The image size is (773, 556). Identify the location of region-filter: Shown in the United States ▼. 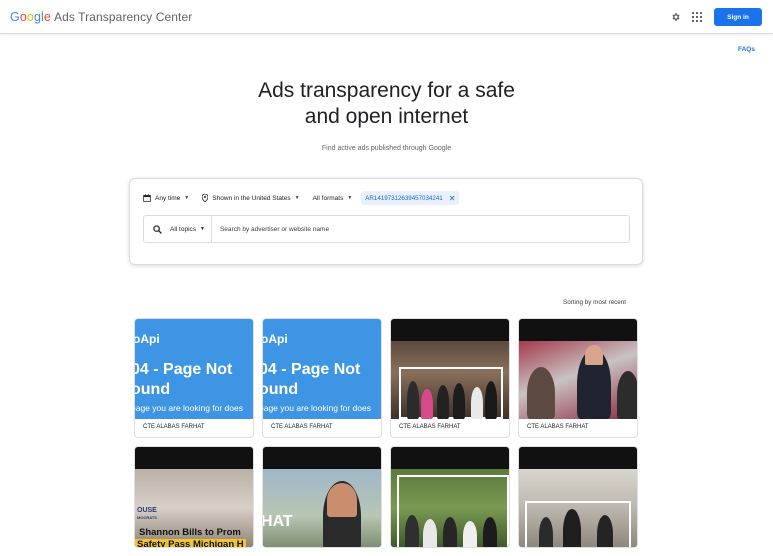
(251, 198).